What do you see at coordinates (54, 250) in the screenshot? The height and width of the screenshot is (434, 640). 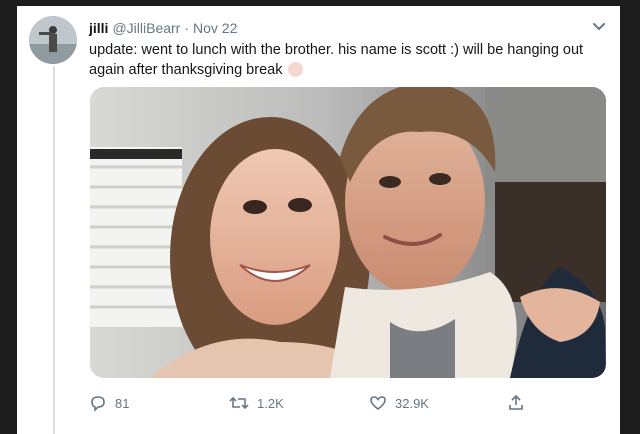 I see `thread-line` at bounding box center [54, 250].